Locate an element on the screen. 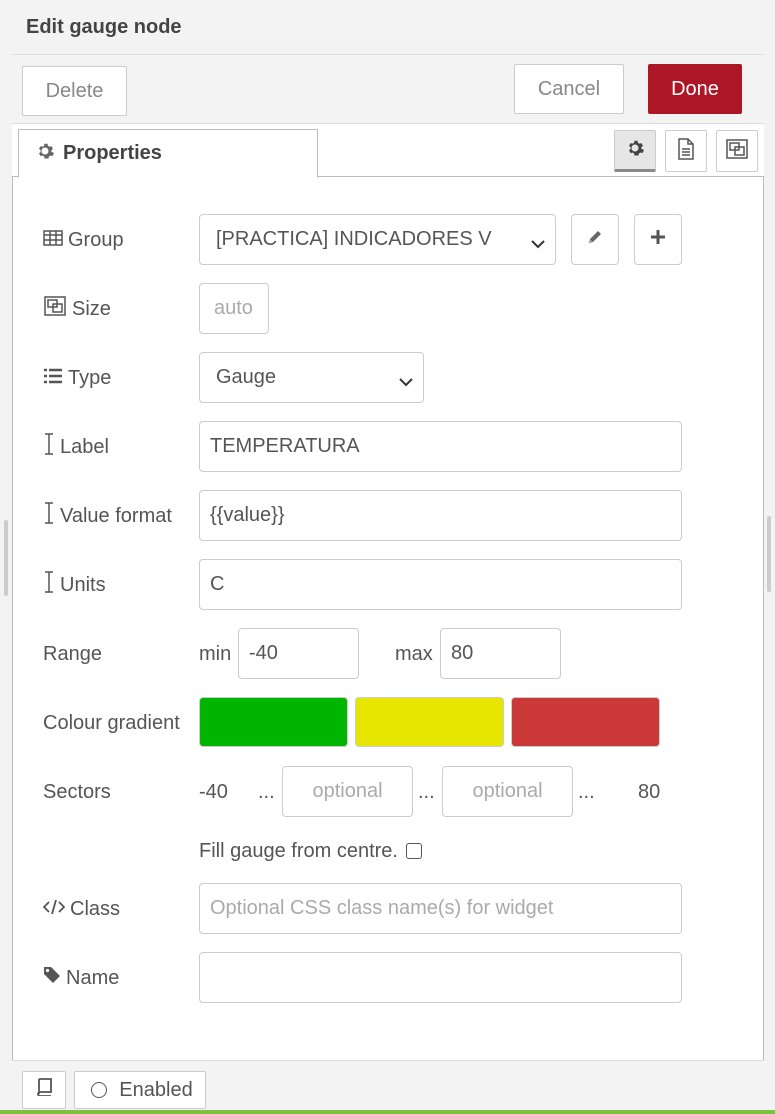 The width and height of the screenshot is (775, 1114). node-appearance-tab-button is located at coordinates (737, 151).